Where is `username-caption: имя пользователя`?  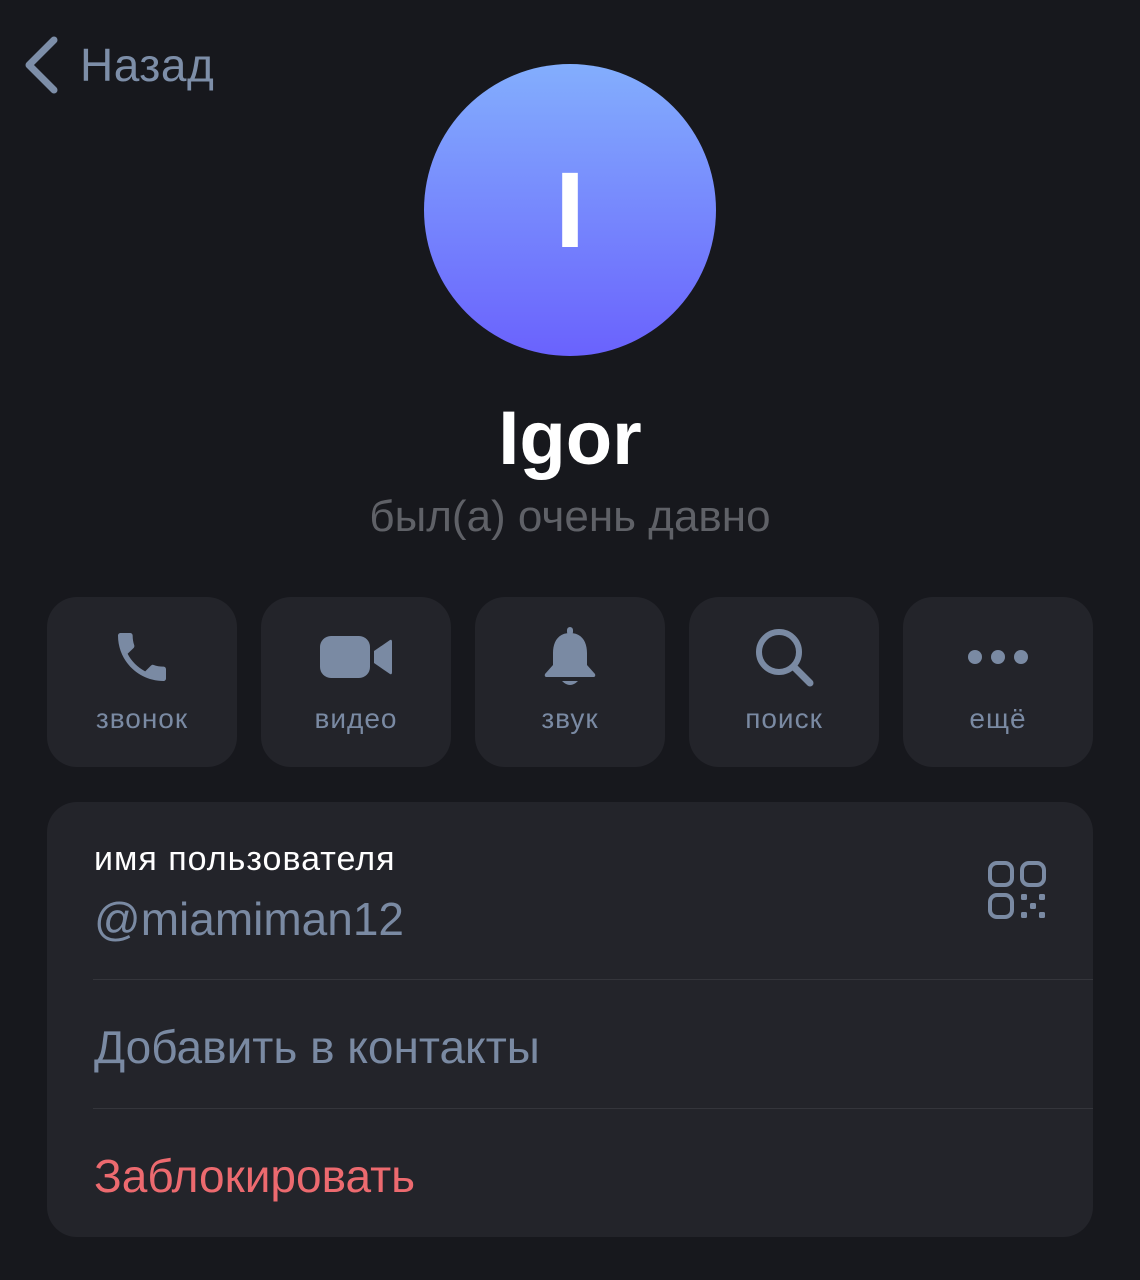
username-caption: имя пользователя is located at coordinates (245, 859).